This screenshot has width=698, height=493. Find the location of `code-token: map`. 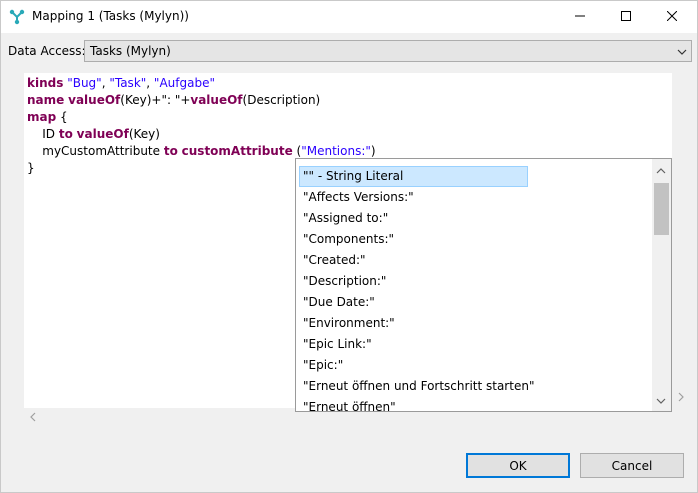

code-token: map is located at coordinates (42, 117).